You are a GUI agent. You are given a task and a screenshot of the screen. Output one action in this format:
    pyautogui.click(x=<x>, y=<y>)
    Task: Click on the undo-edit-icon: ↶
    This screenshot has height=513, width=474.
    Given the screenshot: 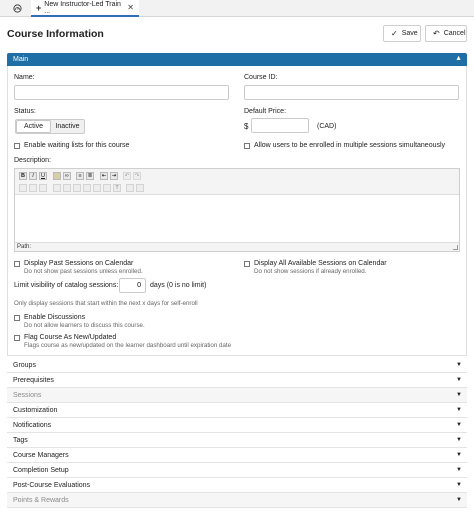 What is the action you would take?
    pyautogui.click(x=127, y=176)
    